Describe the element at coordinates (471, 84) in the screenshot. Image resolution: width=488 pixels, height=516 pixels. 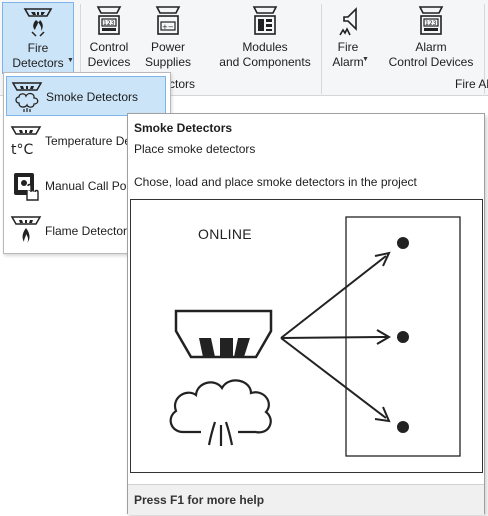
I see `group-label-fire-alarm: Fire Al` at that location.